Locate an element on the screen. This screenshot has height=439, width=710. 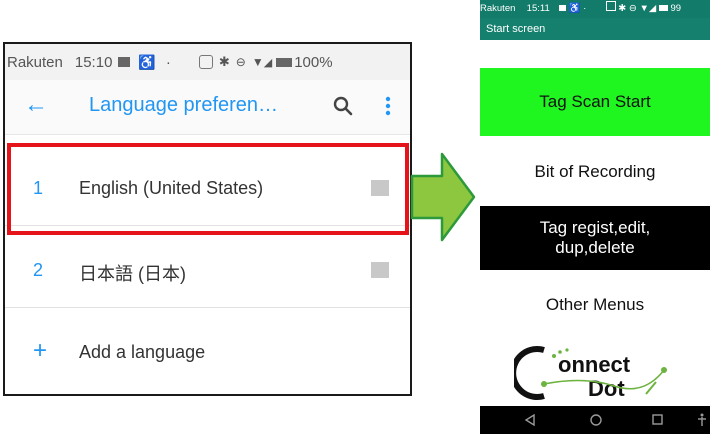
svg-text: Dot is located at coordinates (606, 388).